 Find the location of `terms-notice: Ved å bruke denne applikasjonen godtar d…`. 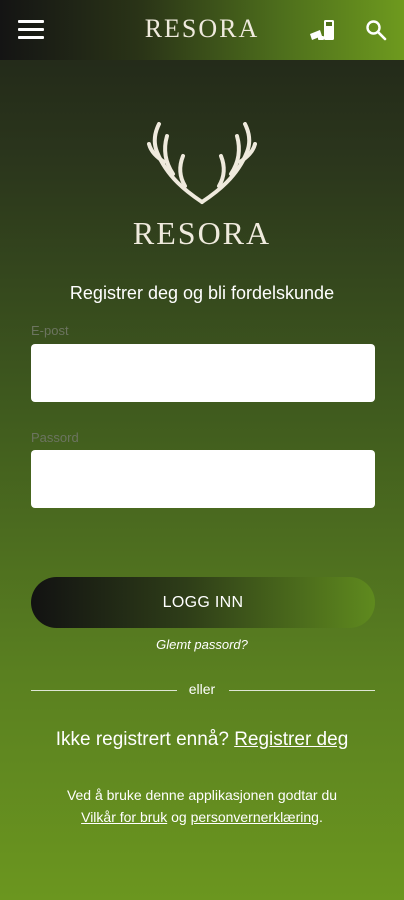

terms-notice: Ved å bruke denne applikasjonen godtar d… is located at coordinates (202, 806).